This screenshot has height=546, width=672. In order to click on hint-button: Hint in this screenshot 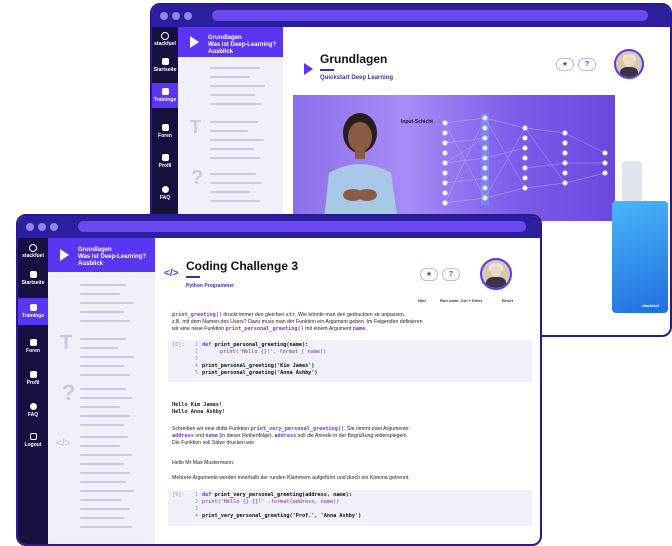, I will do `click(422, 300)`.